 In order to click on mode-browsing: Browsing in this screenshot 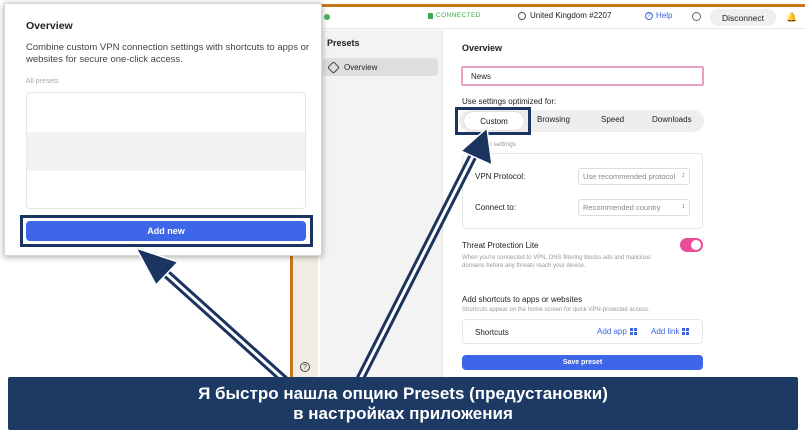, I will do `click(553, 119)`.